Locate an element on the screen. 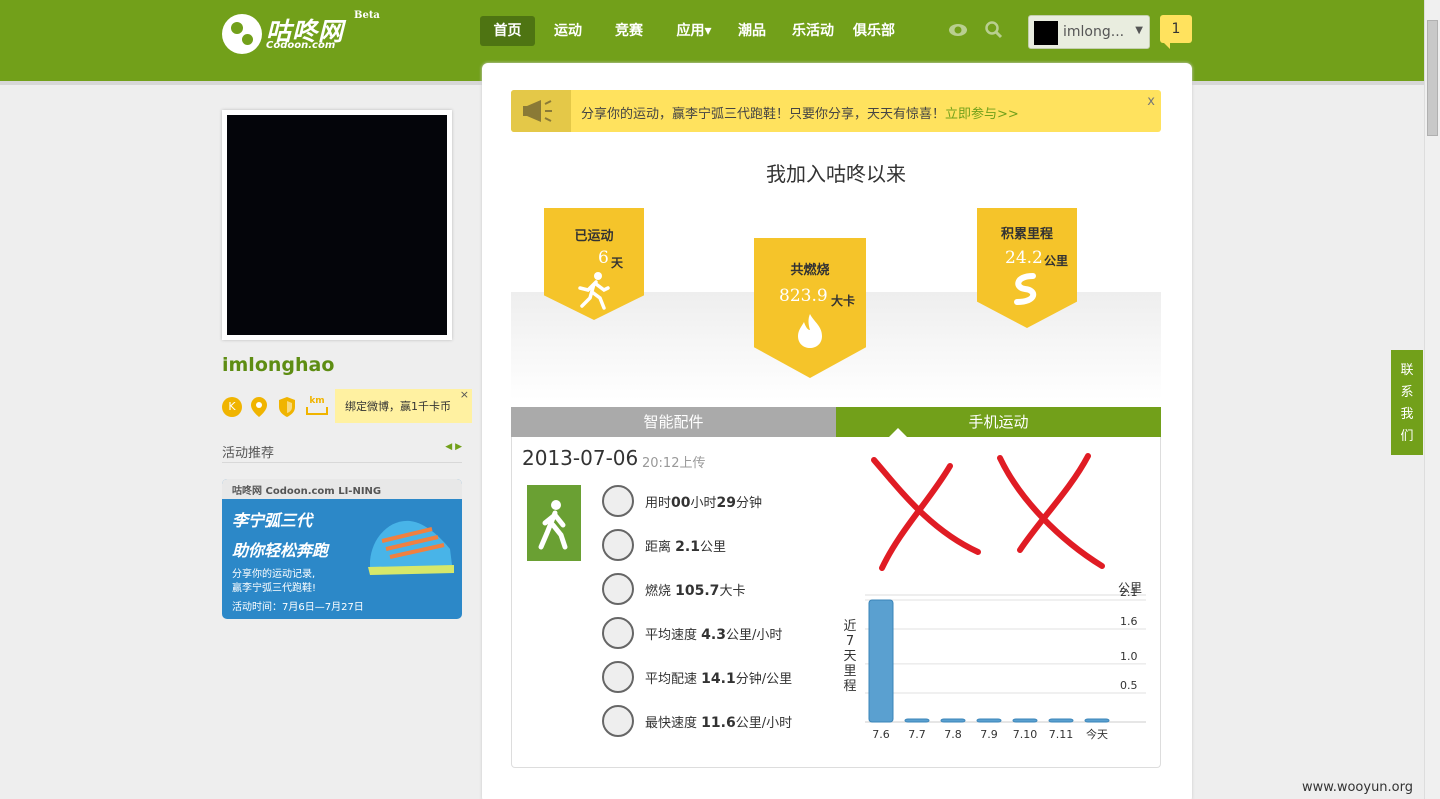  road-icon is located at coordinates (1025, 289).